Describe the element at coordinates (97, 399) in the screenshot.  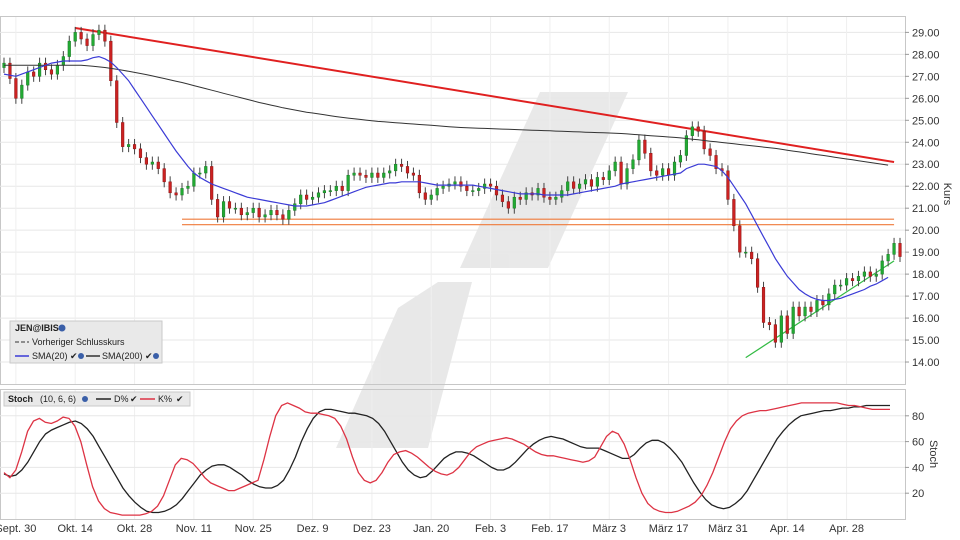
I see `stoch-legend: Stoch (10, 6, 6) D% ✔ K% ✔` at that location.